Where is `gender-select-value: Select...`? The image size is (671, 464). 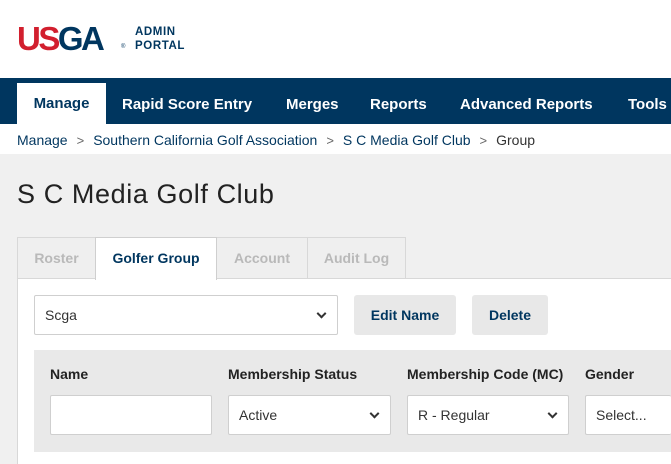
gender-select-value: Select... is located at coordinates (621, 415).